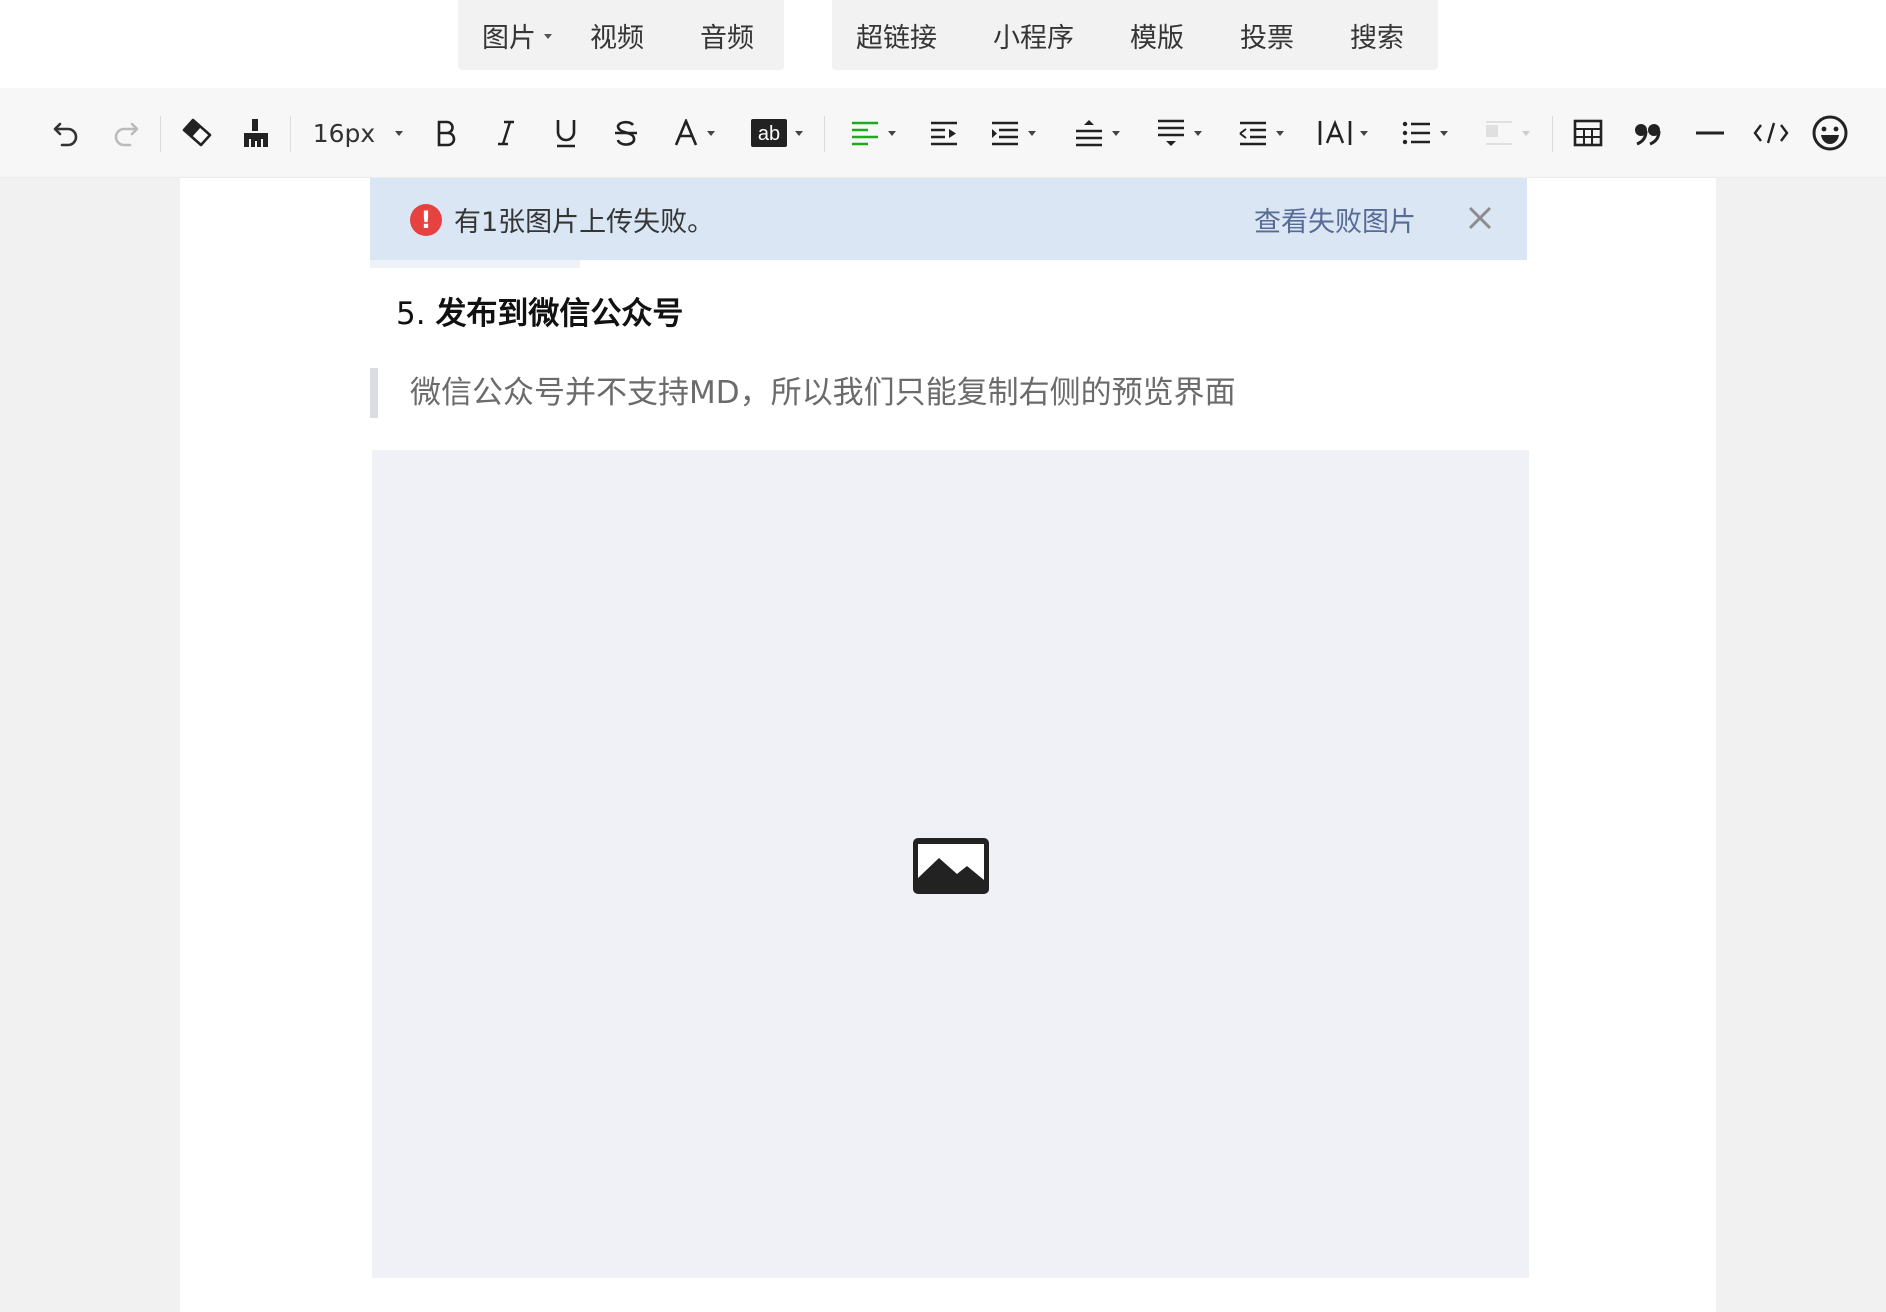 The width and height of the screenshot is (1886, 1312). I want to click on font-color-button, so click(694, 133).